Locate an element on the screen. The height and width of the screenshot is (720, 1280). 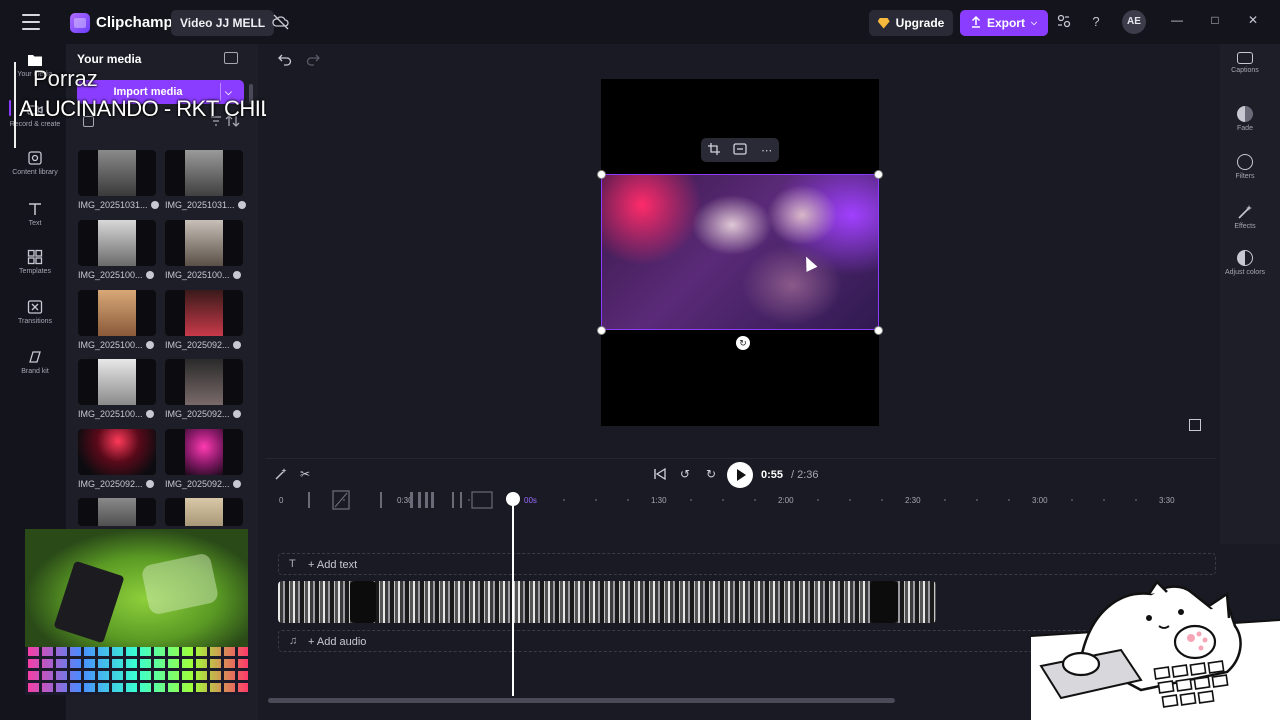
contrast-icon is located at coordinates (1245, 258).